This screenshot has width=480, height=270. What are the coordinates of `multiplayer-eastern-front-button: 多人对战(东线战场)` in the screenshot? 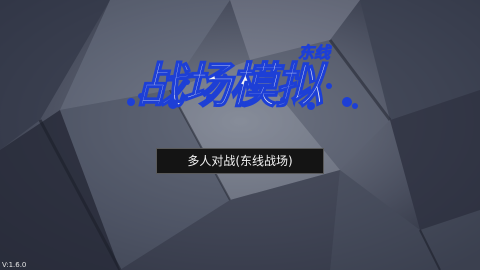 It's located at (240, 161).